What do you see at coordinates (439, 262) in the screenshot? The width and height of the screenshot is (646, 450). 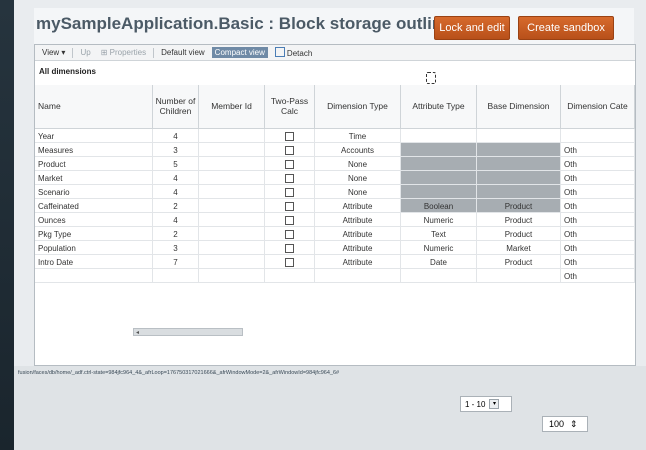 I see `cell-attr-type: Date` at bounding box center [439, 262].